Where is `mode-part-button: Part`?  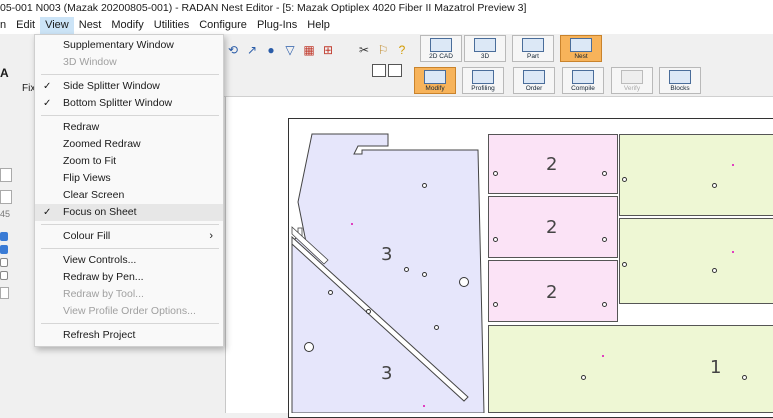
mode-part-button: Part is located at coordinates (533, 48).